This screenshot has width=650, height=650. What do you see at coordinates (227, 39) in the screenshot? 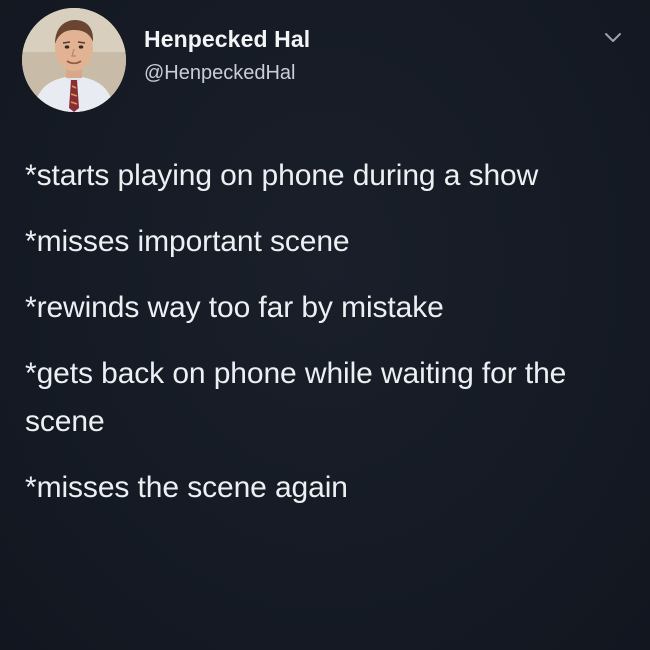
I see `author-name: Henpecked Hal` at bounding box center [227, 39].